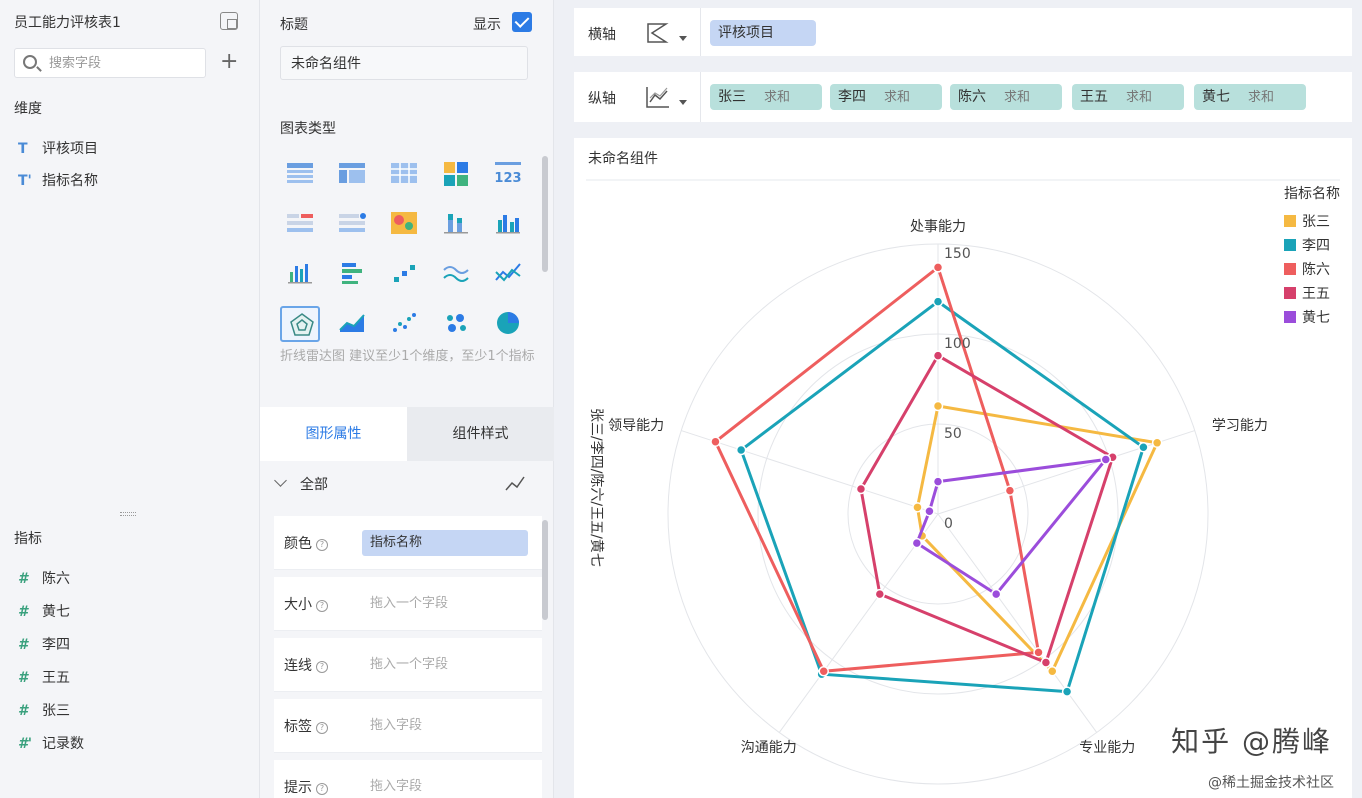 This screenshot has width=1362, height=798. I want to click on label-drop-field: 拖入字段, so click(445, 726).